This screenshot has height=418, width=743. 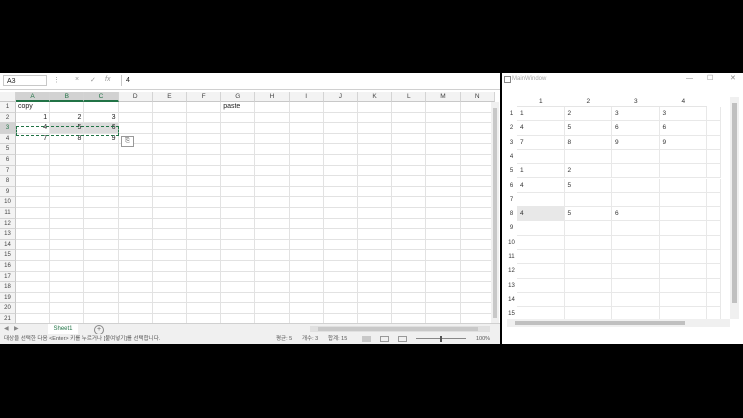 I want to click on column-header-M: M, so click(x=443, y=97).